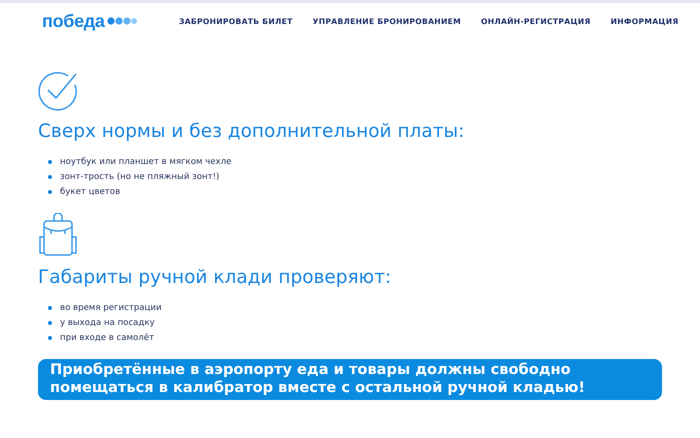 The height and width of the screenshot is (438, 700). Describe the element at coordinates (111, 307) in the screenshot. I see `list-item: во время регистрации` at that location.